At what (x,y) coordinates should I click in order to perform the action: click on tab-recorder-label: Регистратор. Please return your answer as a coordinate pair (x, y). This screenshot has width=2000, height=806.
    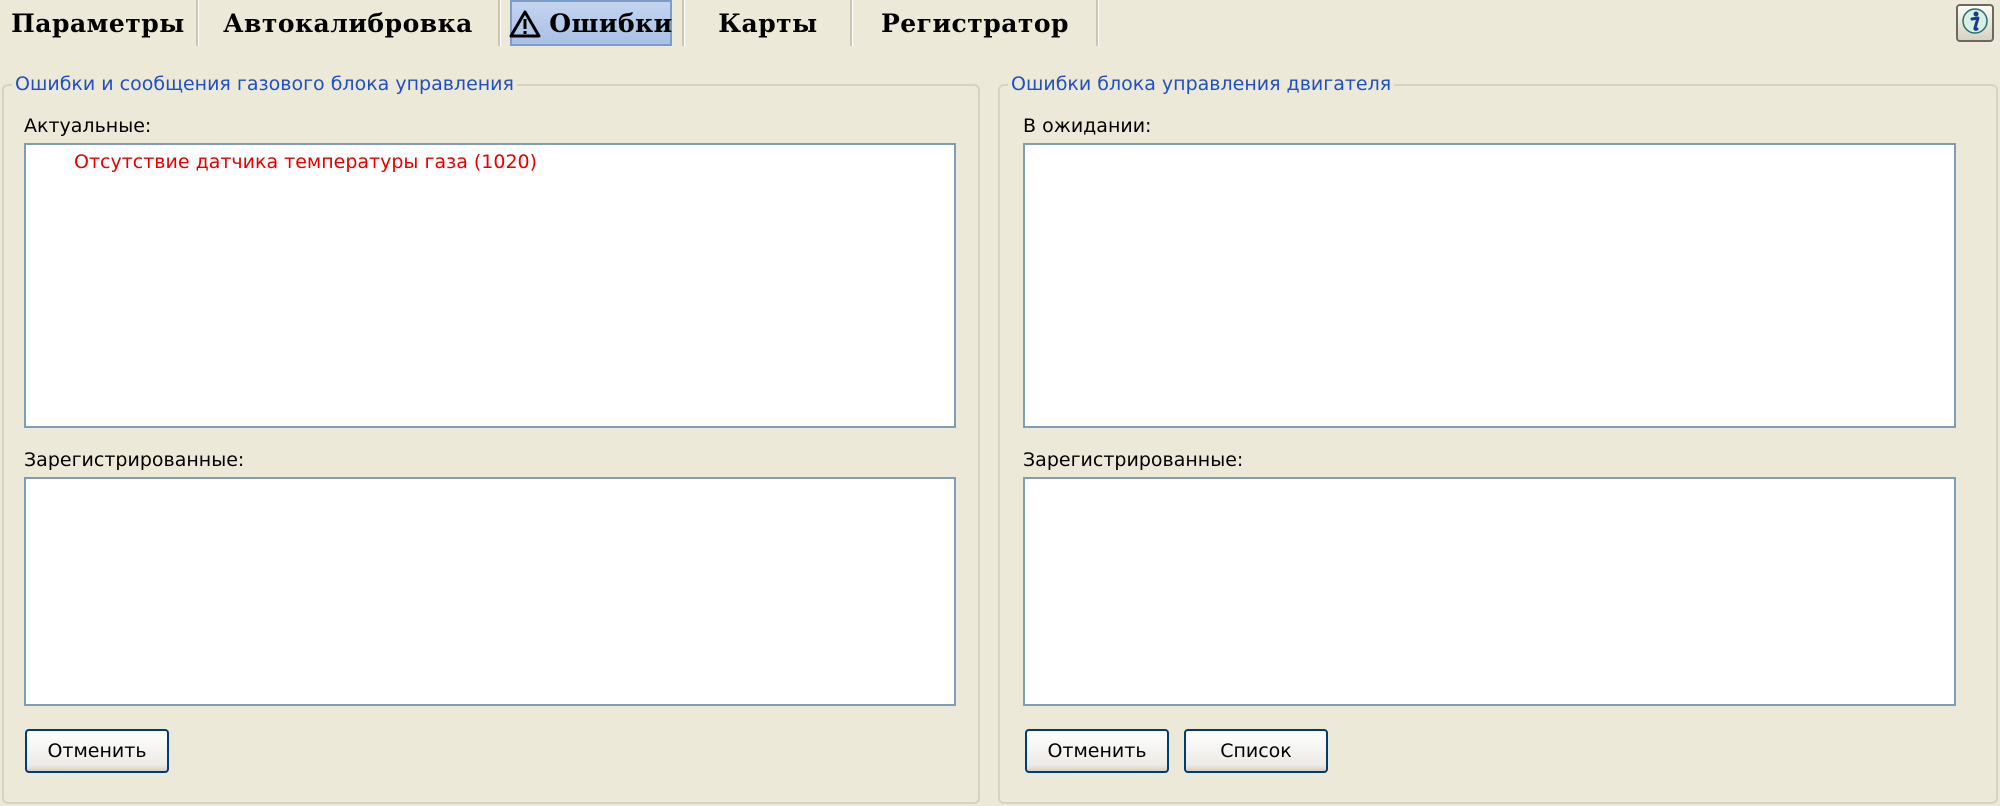
    Looking at the image, I should click on (975, 23).